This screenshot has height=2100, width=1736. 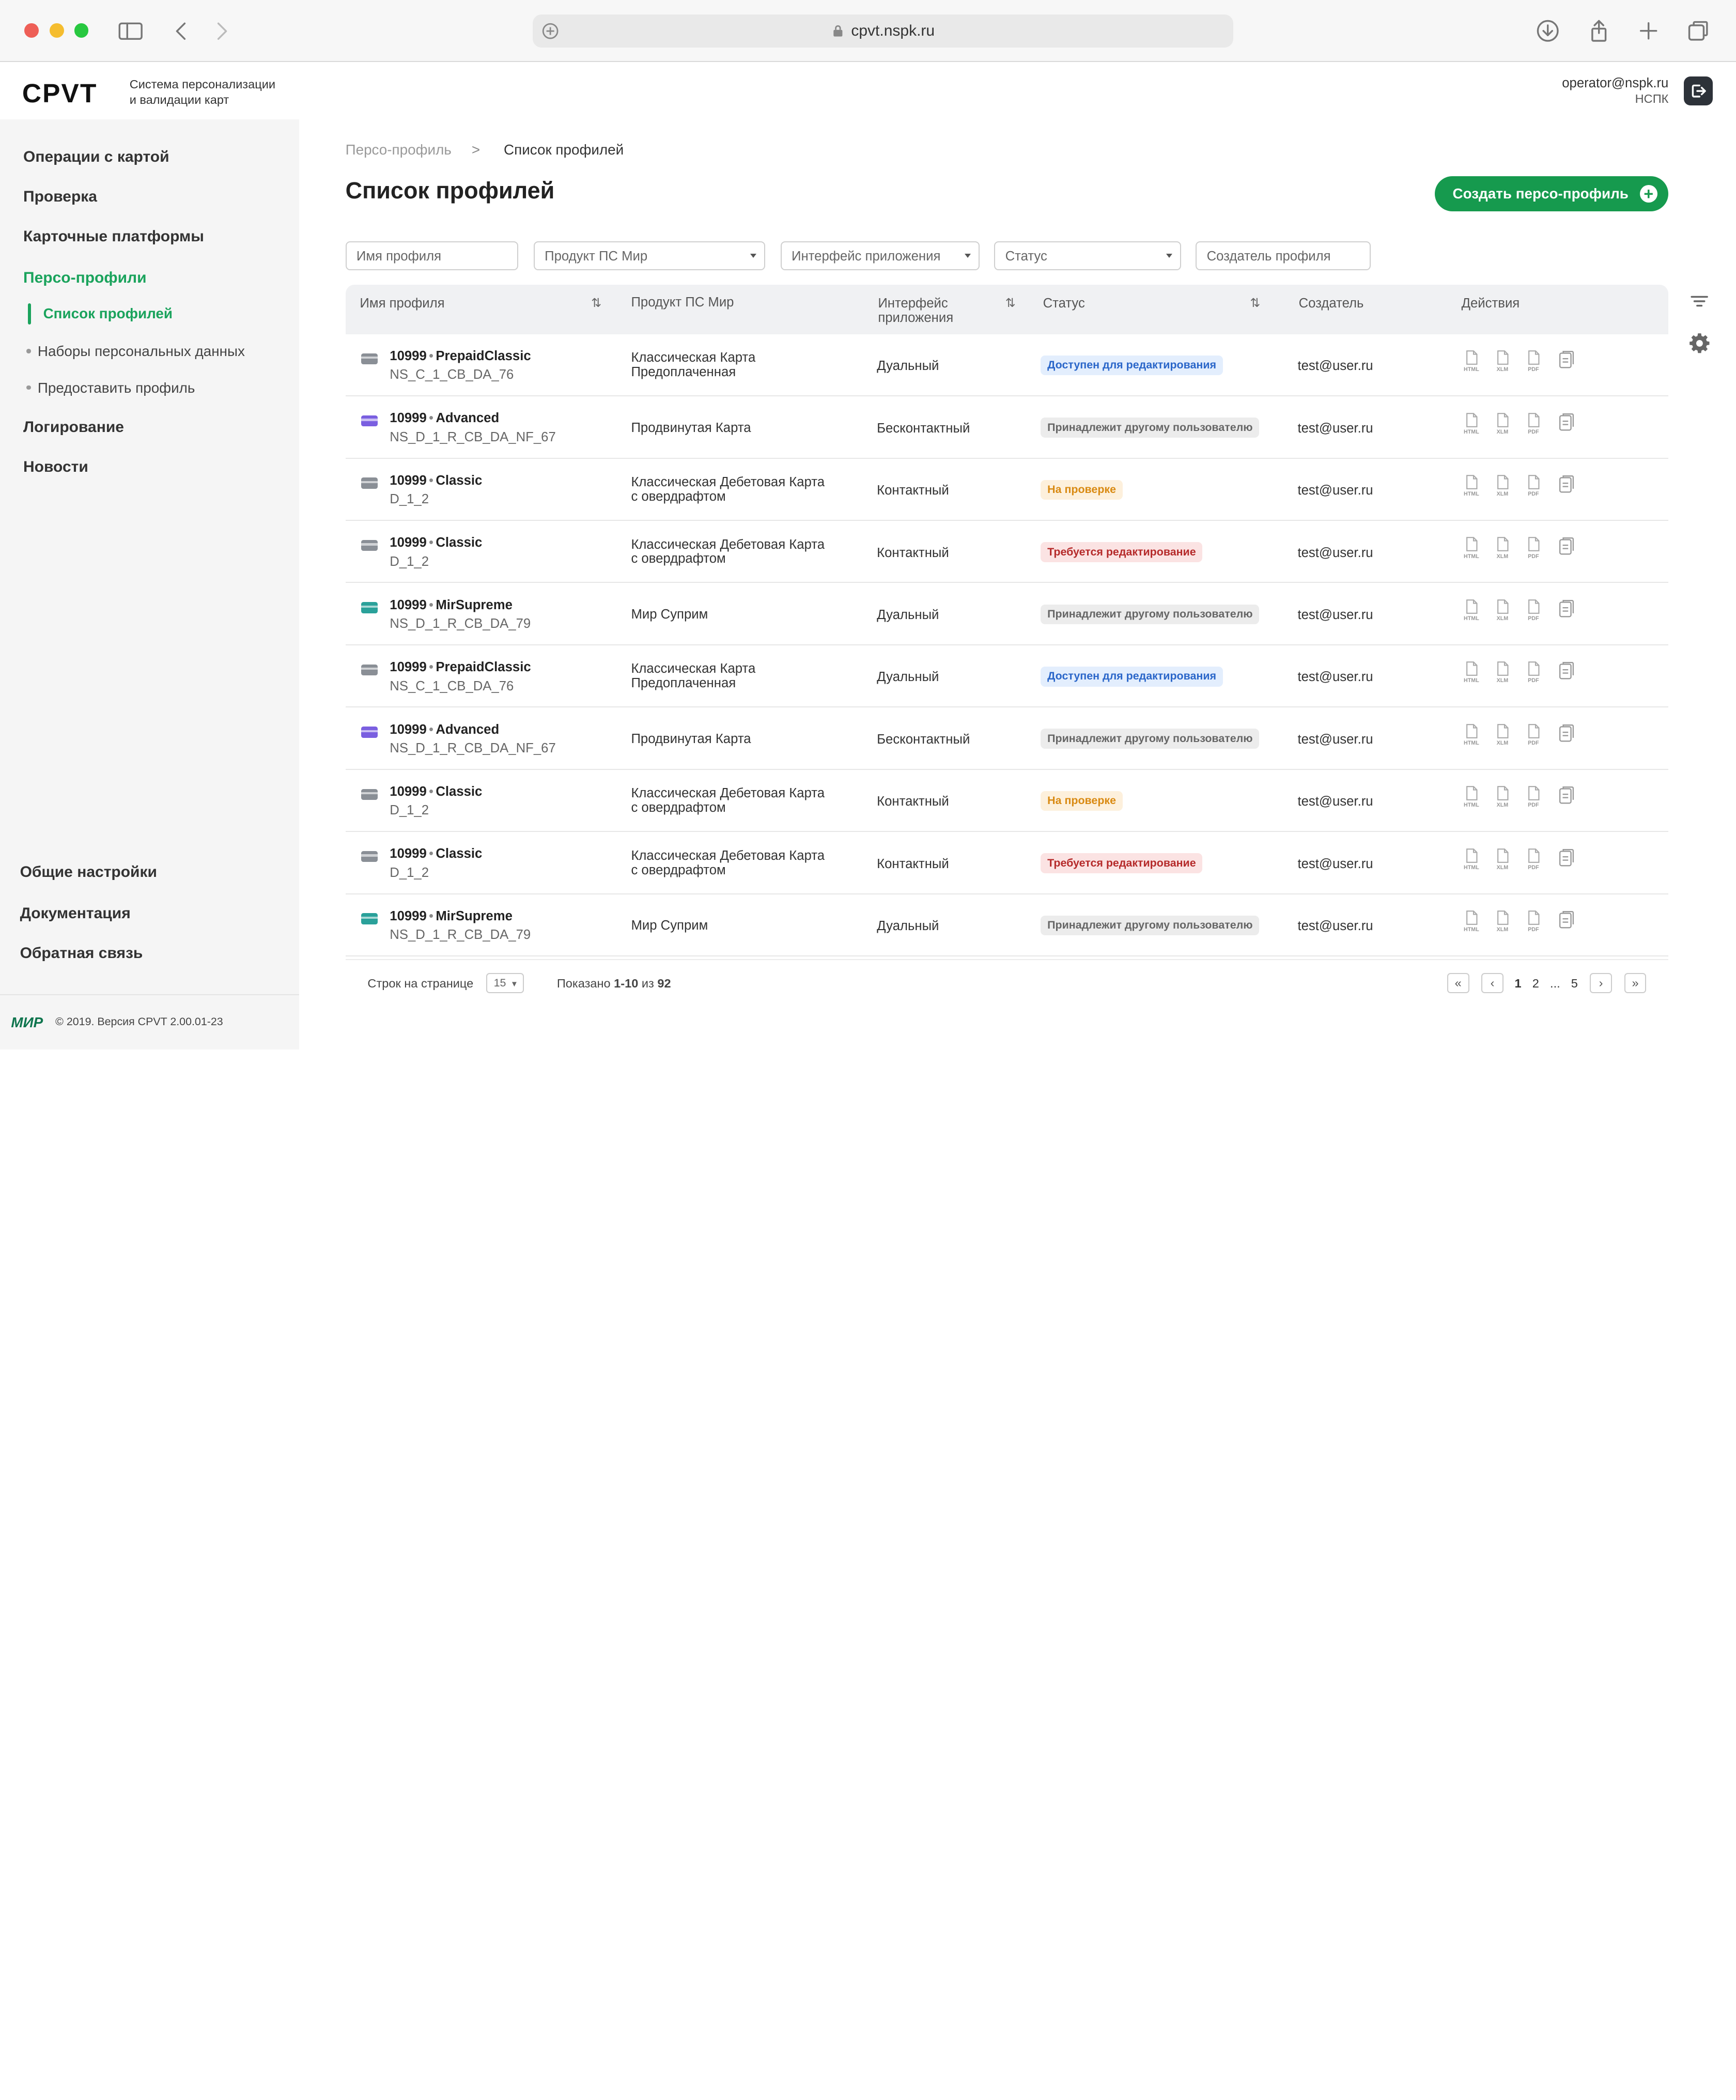 I want to click on col-header-name: Имя профиля, so click(x=402, y=303).